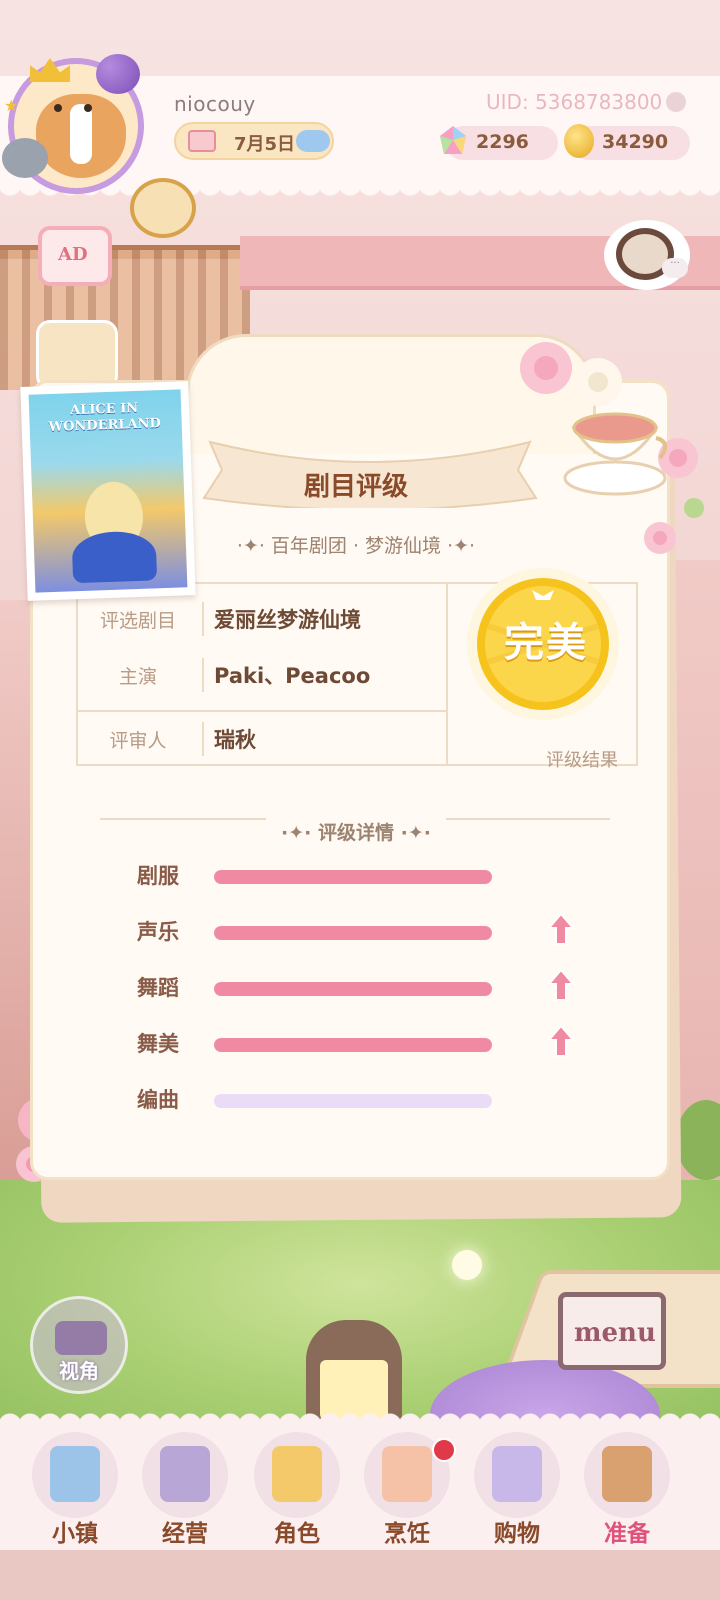 This screenshot has width=720, height=1600. I want to click on grape-icon, so click(118, 74).